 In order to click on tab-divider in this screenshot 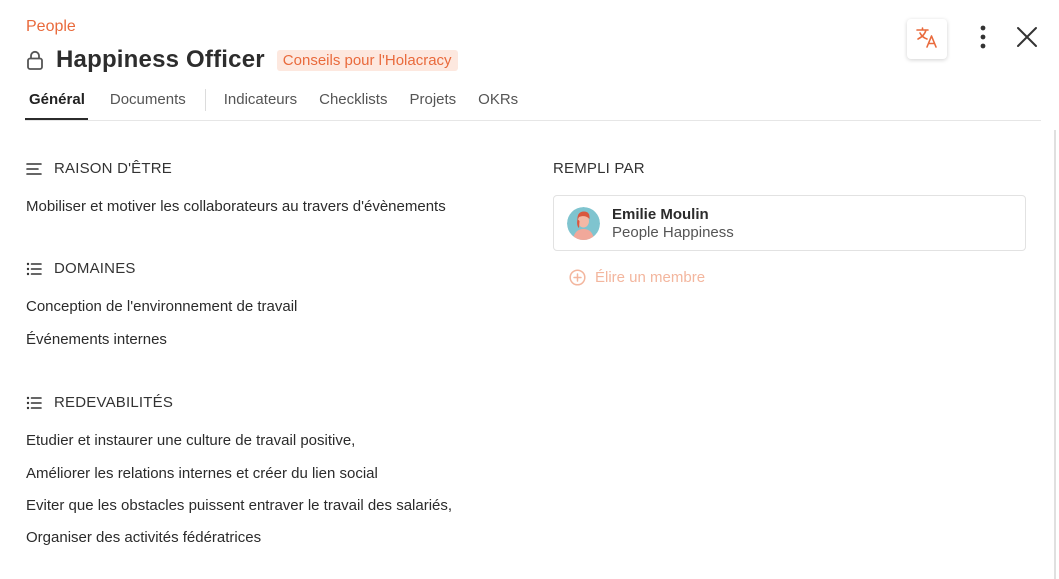, I will do `click(205, 100)`.